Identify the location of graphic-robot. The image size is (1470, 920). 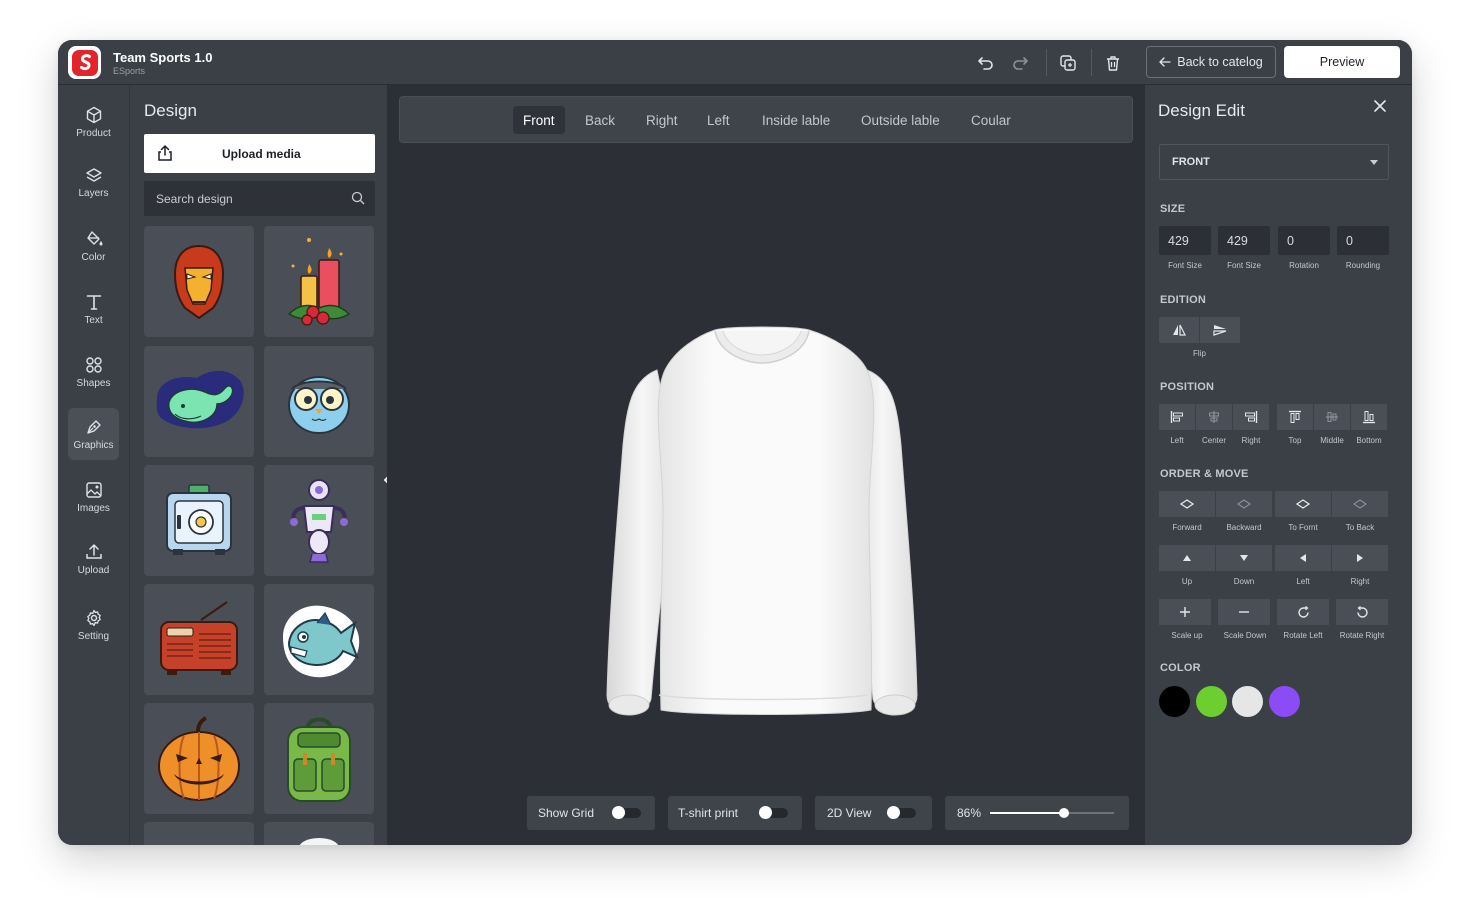
(319, 520).